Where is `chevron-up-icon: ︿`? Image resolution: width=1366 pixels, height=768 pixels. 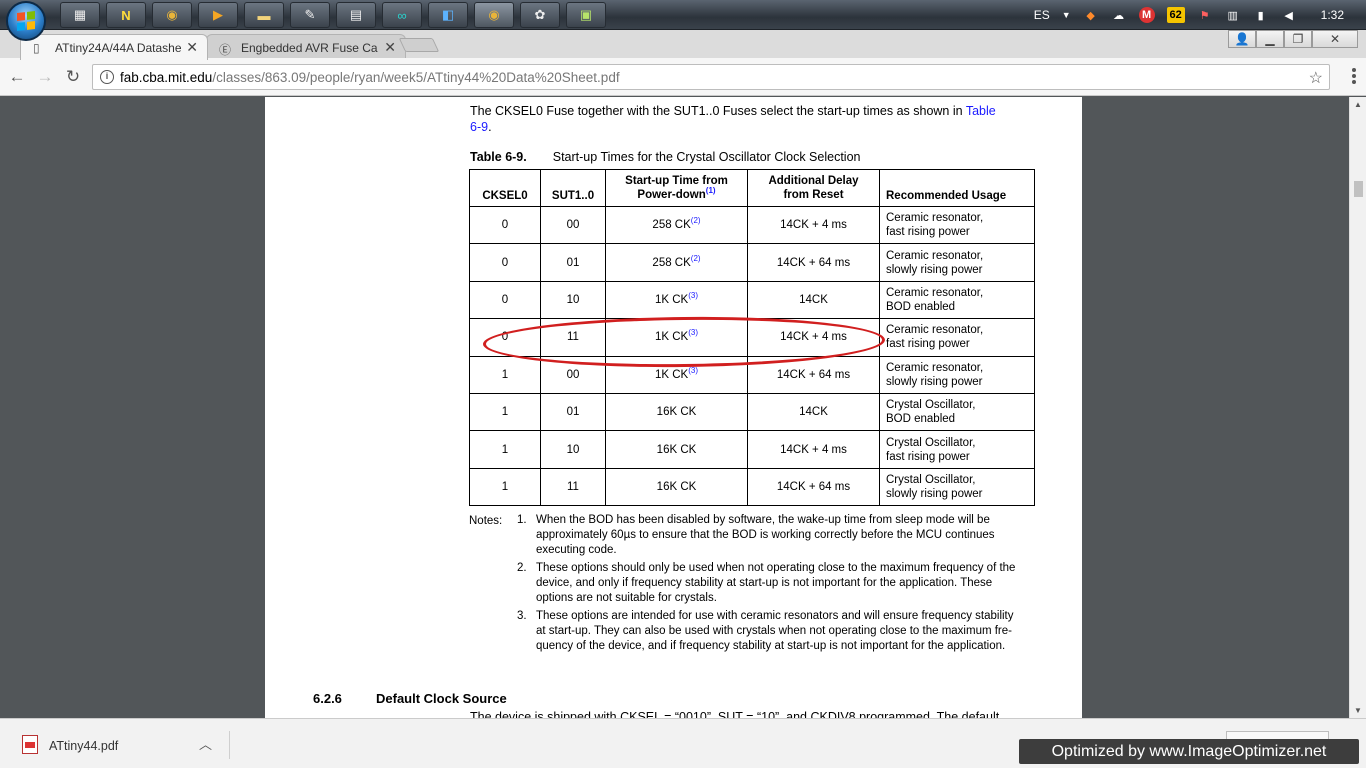 chevron-up-icon: ︿ is located at coordinates (205, 743).